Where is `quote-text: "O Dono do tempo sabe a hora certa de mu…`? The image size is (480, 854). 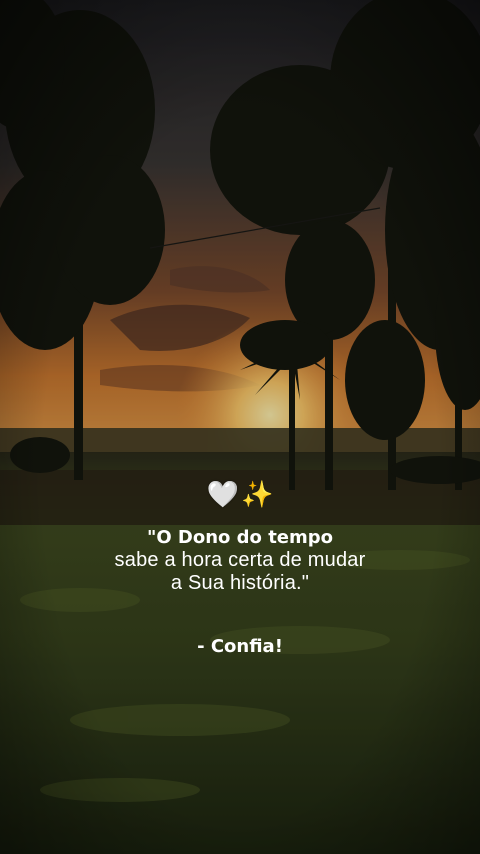 quote-text: "O Dono do tempo sabe a hora certa de mu… is located at coordinates (240, 560).